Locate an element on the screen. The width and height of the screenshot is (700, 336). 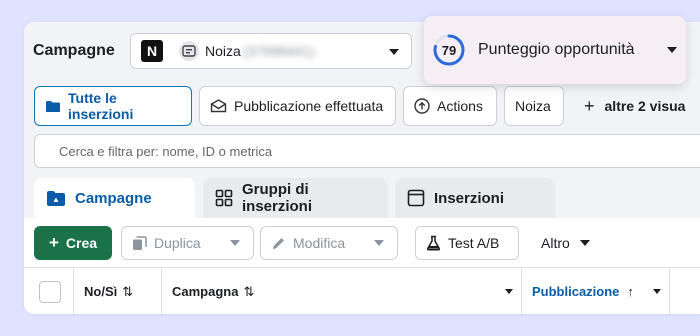
create-button: + Crea is located at coordinates (73, 243).